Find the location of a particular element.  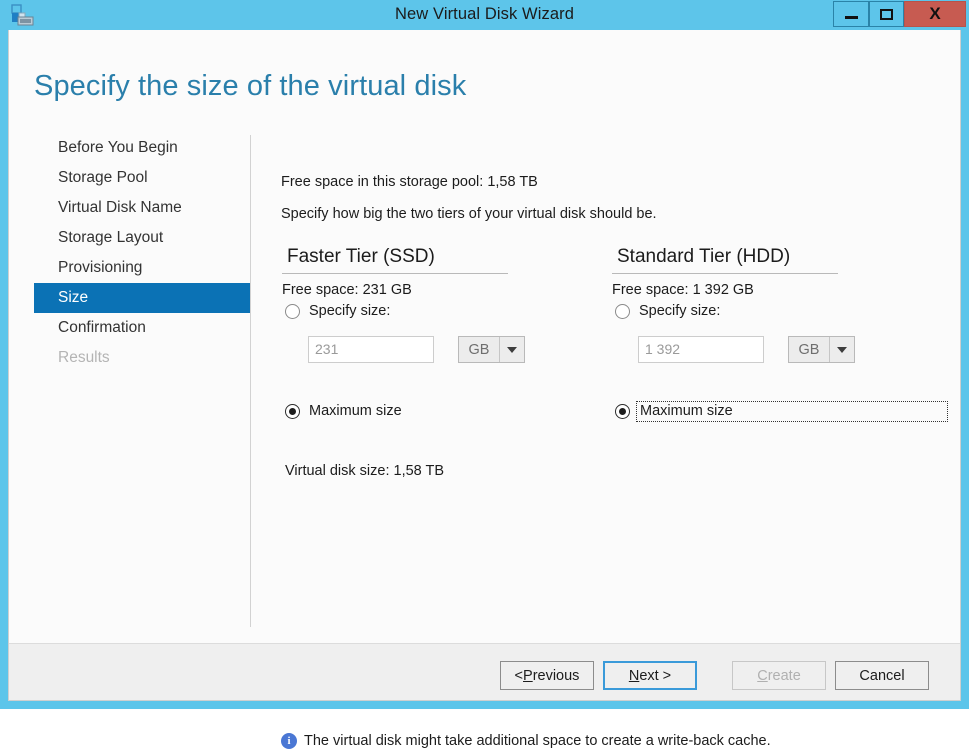

sidebar-divider is located at coordinates (250, 381).